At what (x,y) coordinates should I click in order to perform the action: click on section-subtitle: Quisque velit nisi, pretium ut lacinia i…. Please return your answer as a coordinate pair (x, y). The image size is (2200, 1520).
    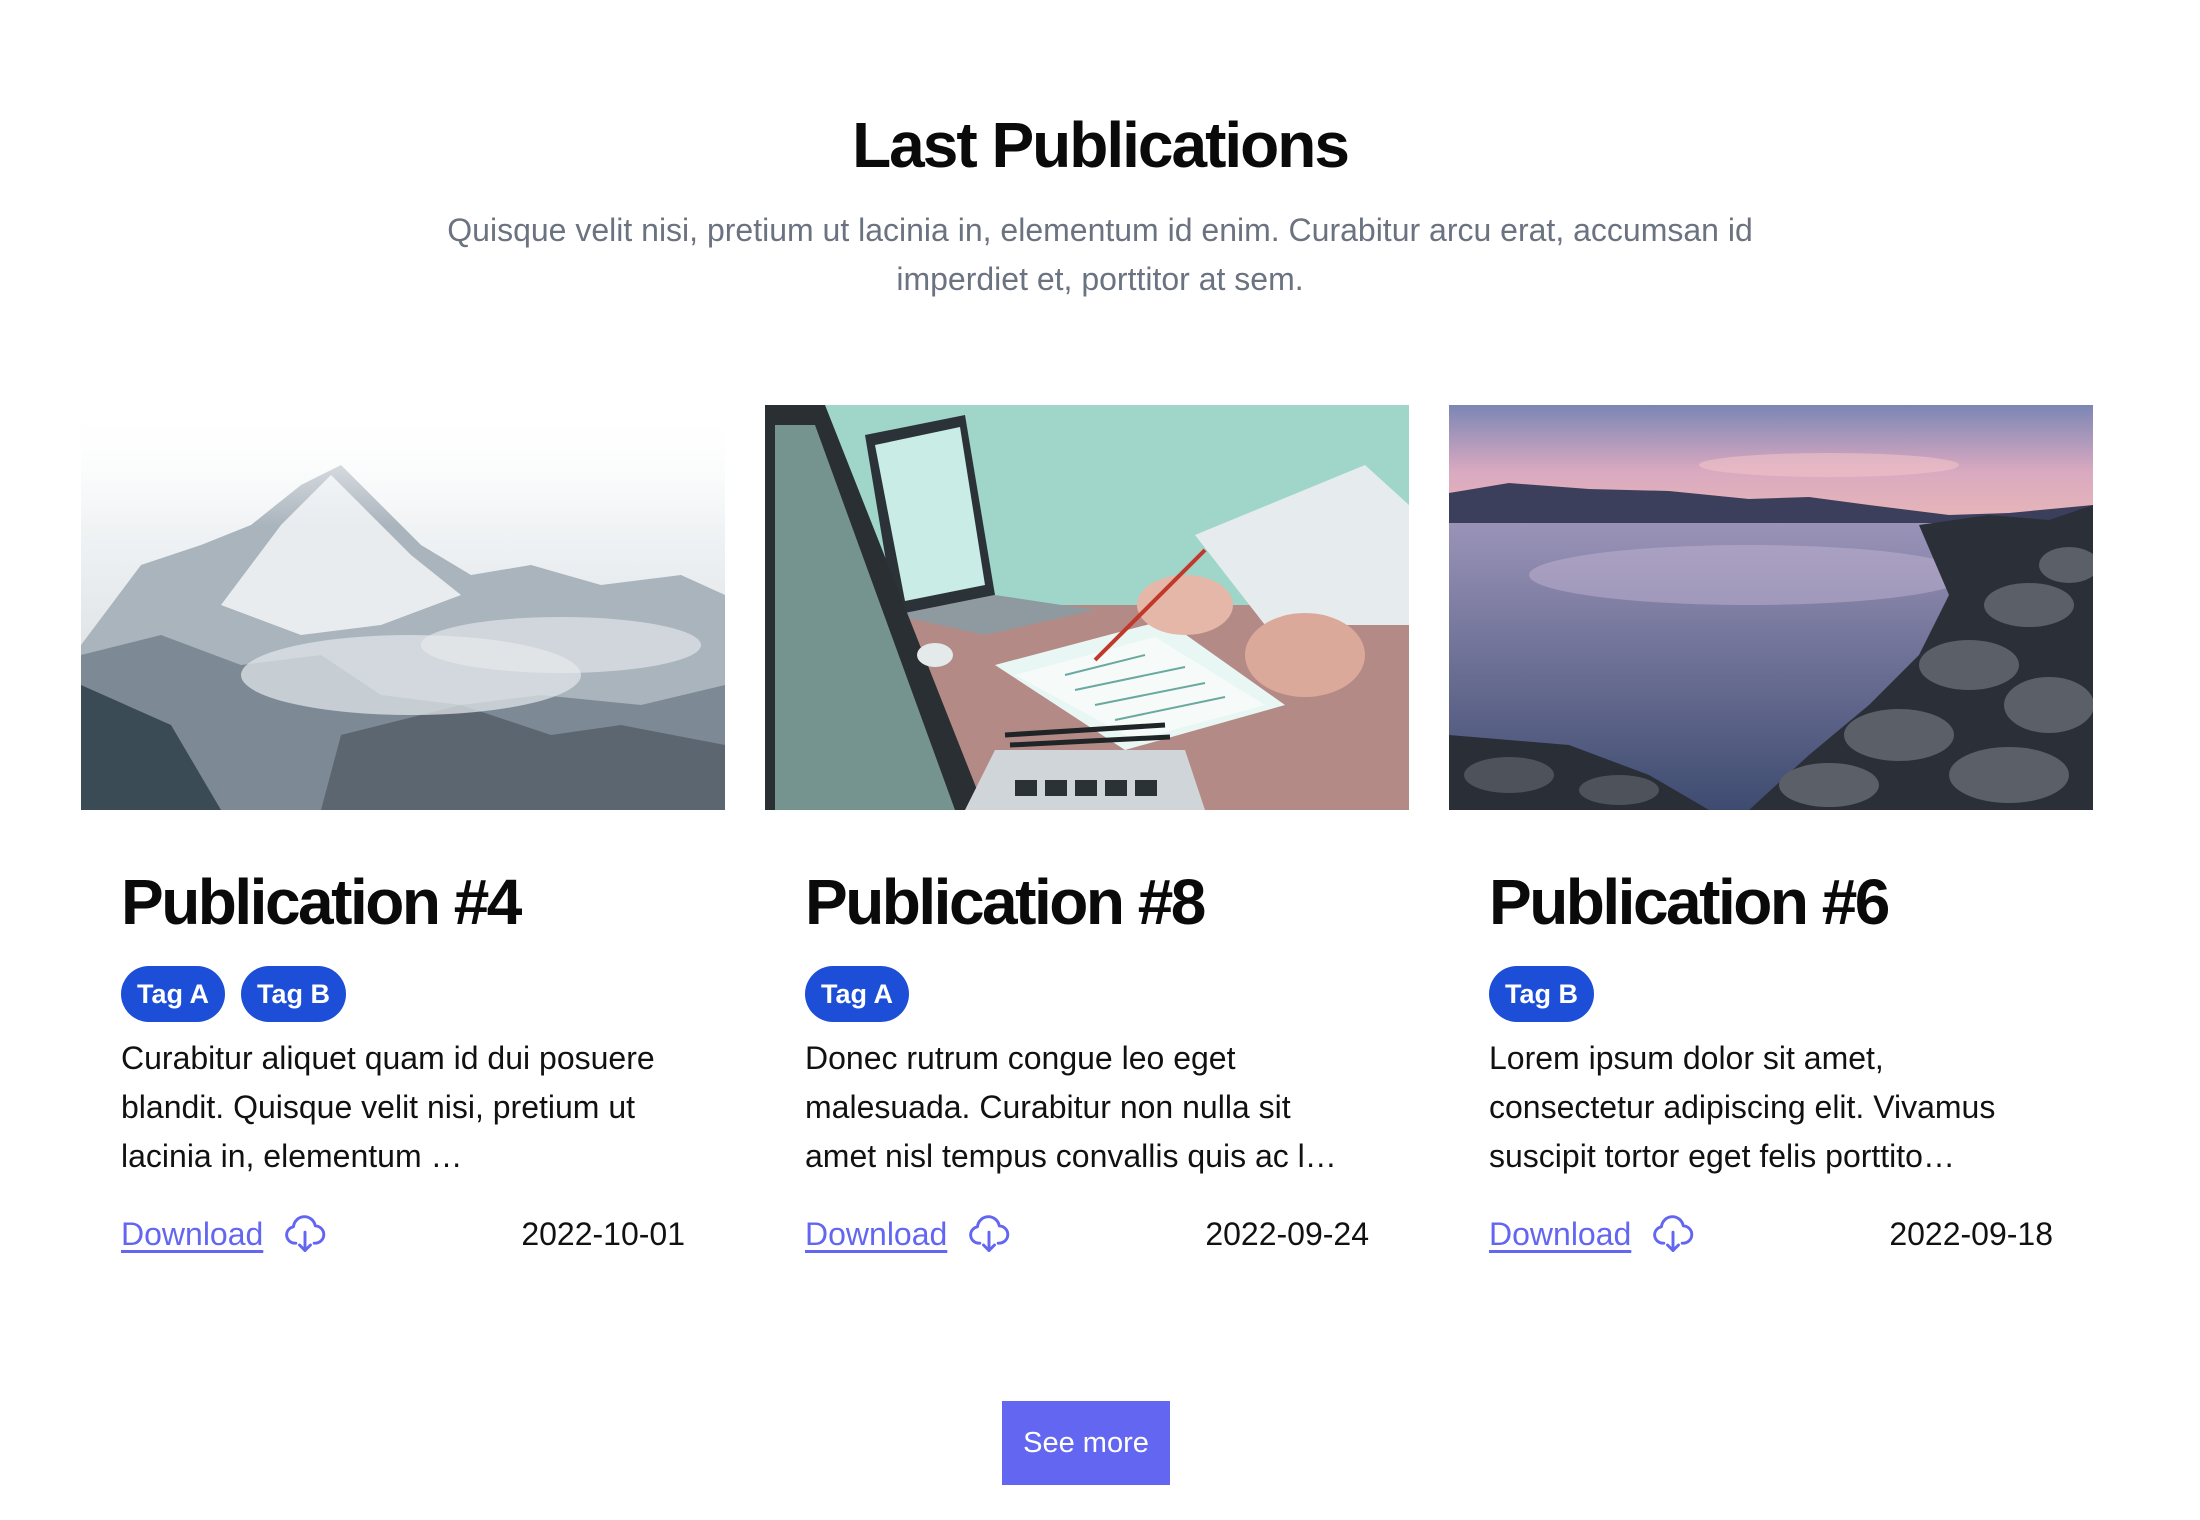
    Looking at the image, I should click on (1100, 254).